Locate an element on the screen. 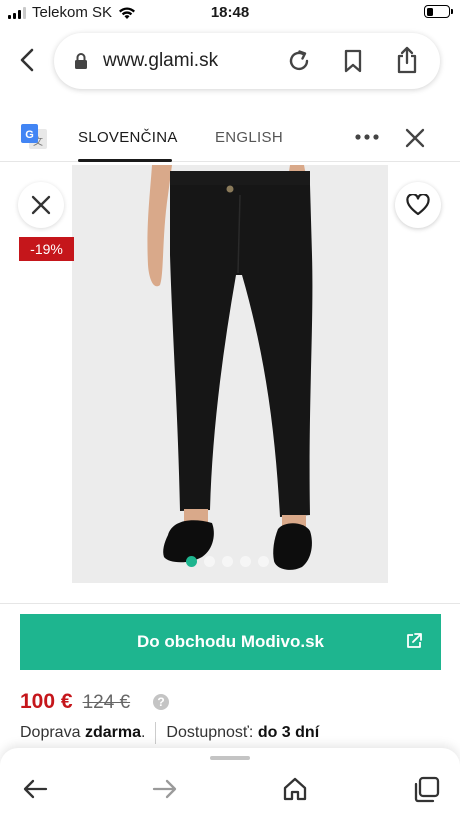 Image resolution: width=460 pixels, height=818 pixels. back-icon is located at coordinates (27, 60).